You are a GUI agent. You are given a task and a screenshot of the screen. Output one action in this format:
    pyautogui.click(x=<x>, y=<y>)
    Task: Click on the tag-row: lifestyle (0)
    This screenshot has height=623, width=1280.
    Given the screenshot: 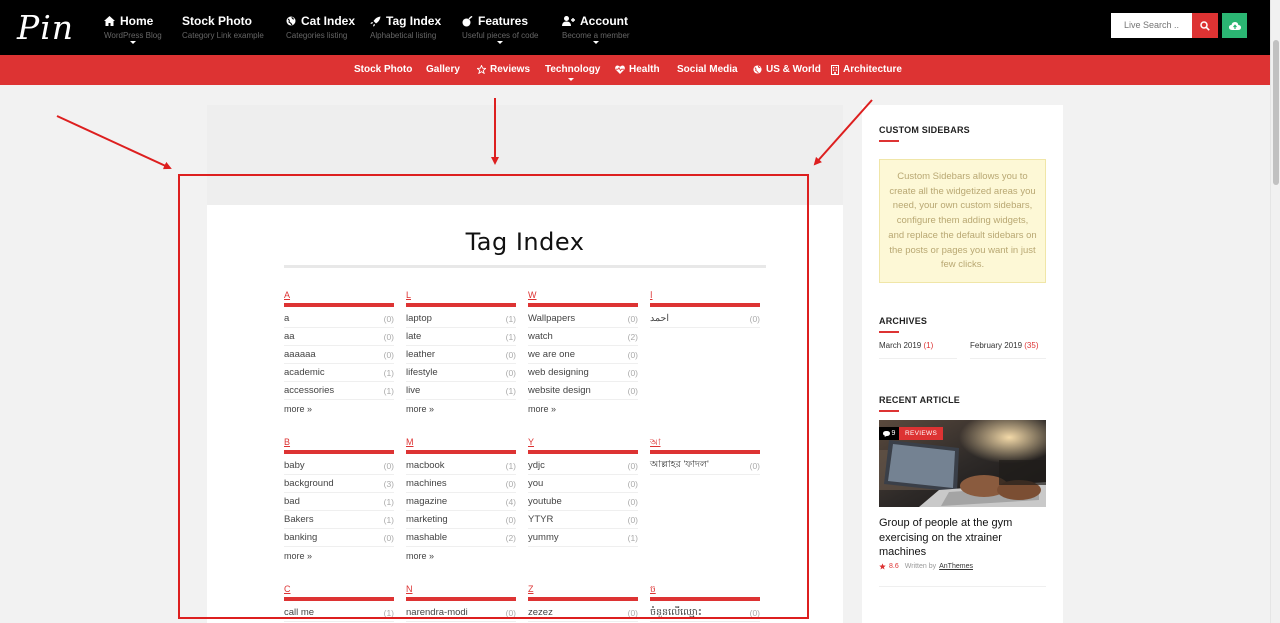 What is the action you would take?
    pyautogui.click(x=461, y=373)
    